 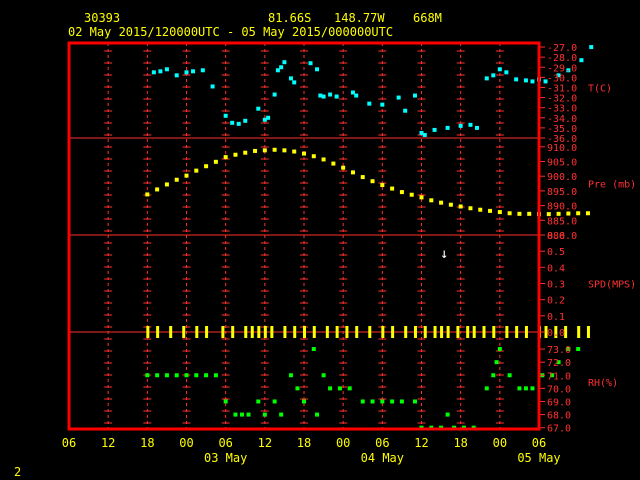 What do you see at coordinates (444, 254) in the screenshot?
I see `wind-direction-arrow: ↓` at bounding box center [444, 254].